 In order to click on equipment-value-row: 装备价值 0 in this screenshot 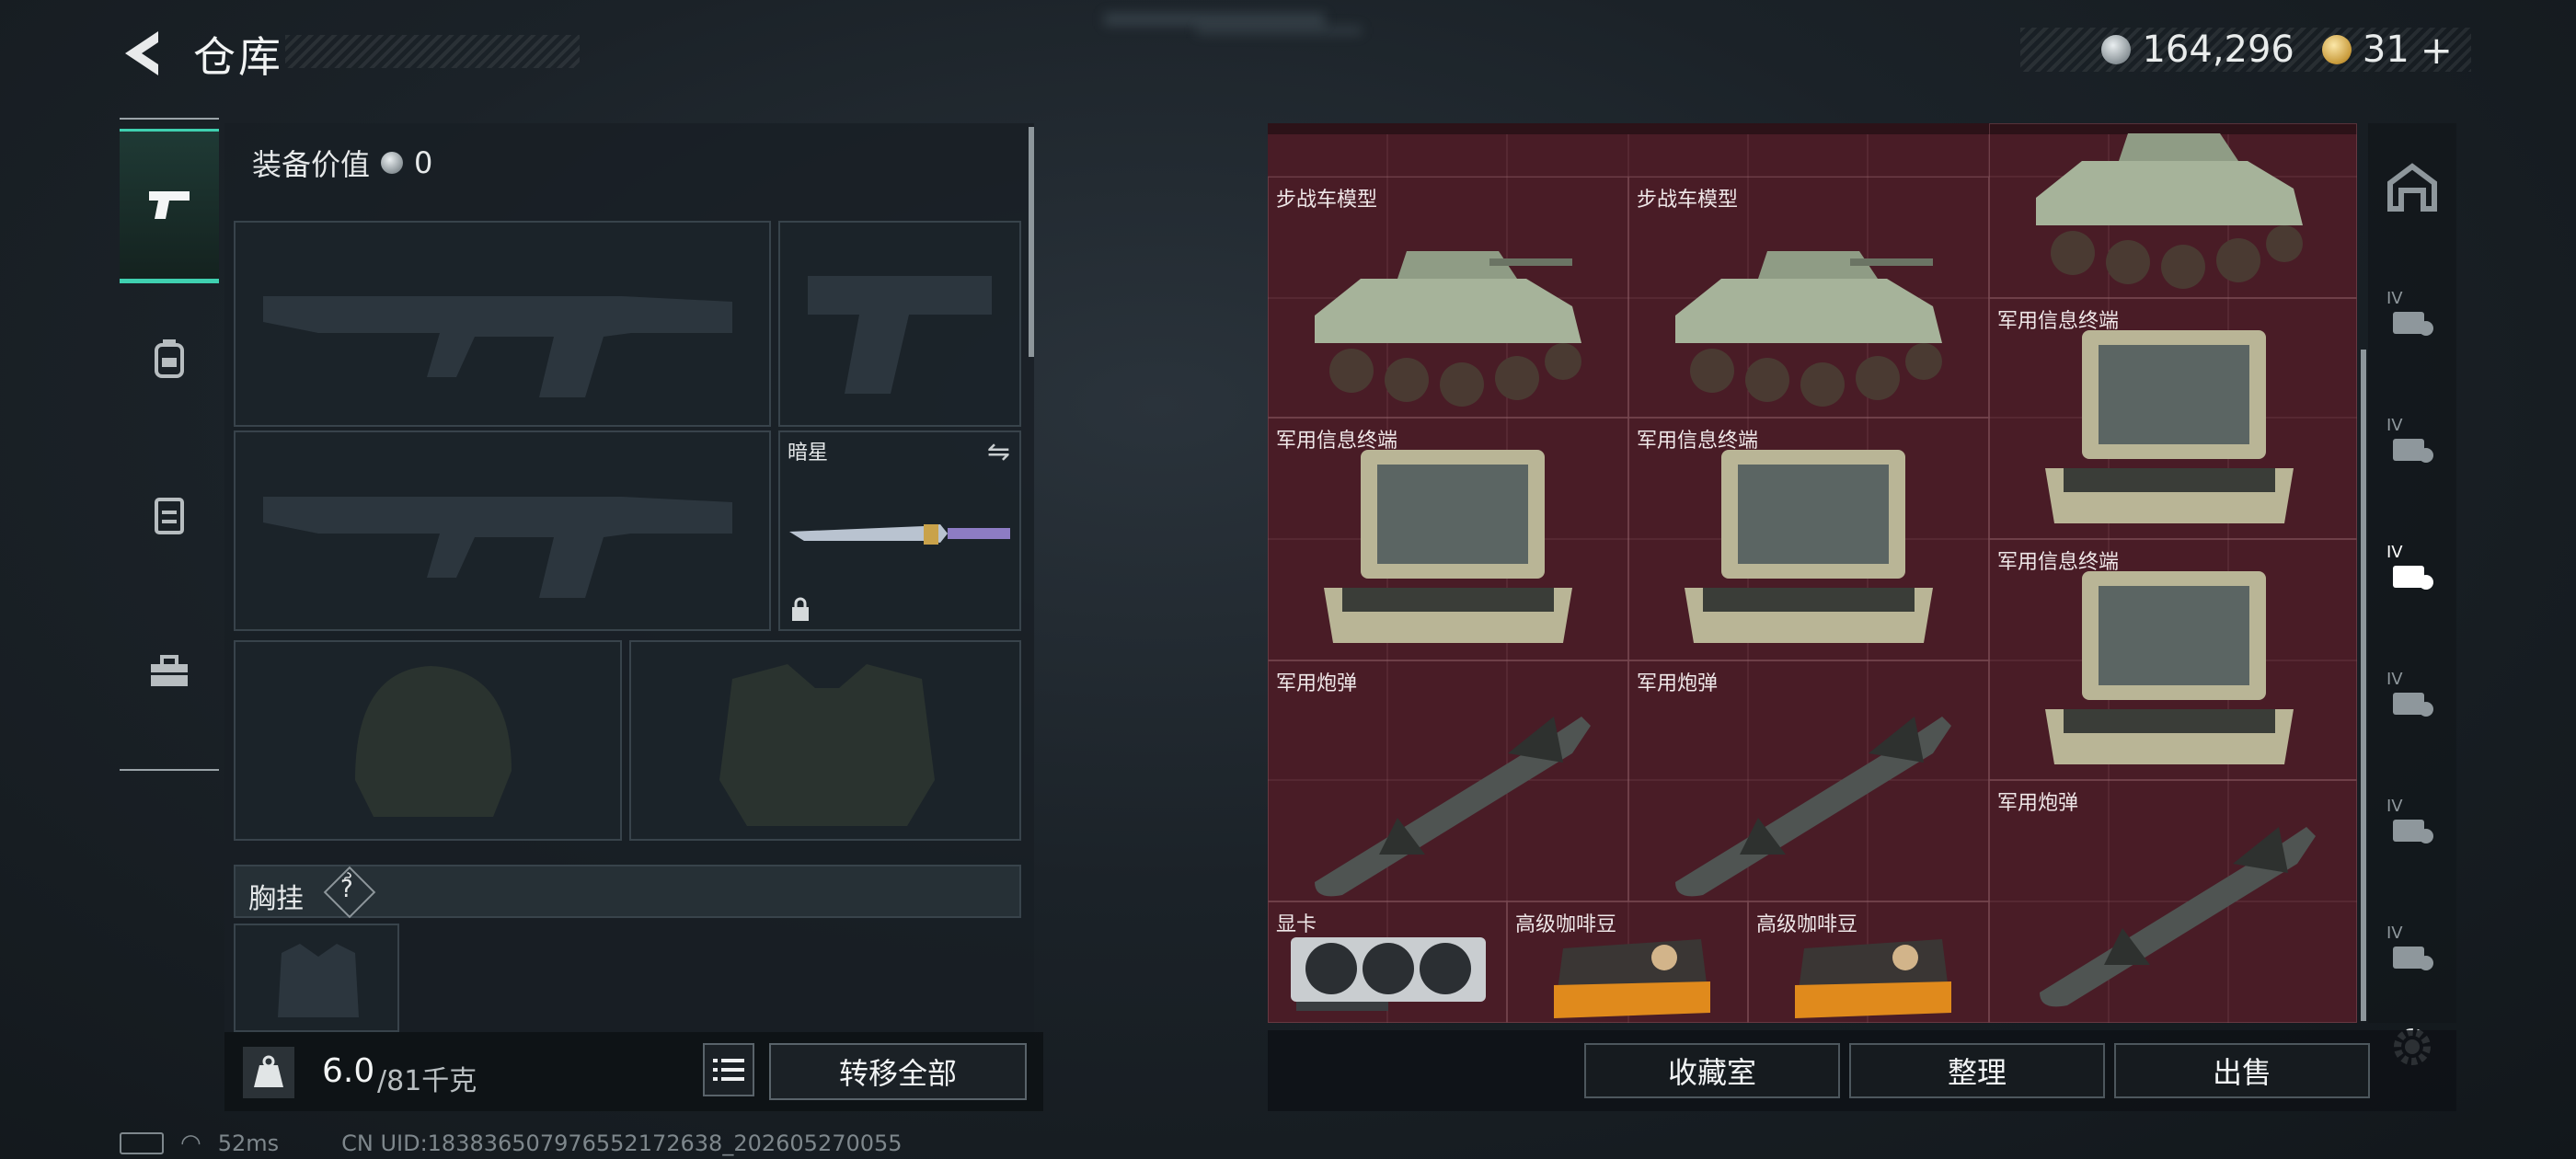, I will do `click(342, 163)`.